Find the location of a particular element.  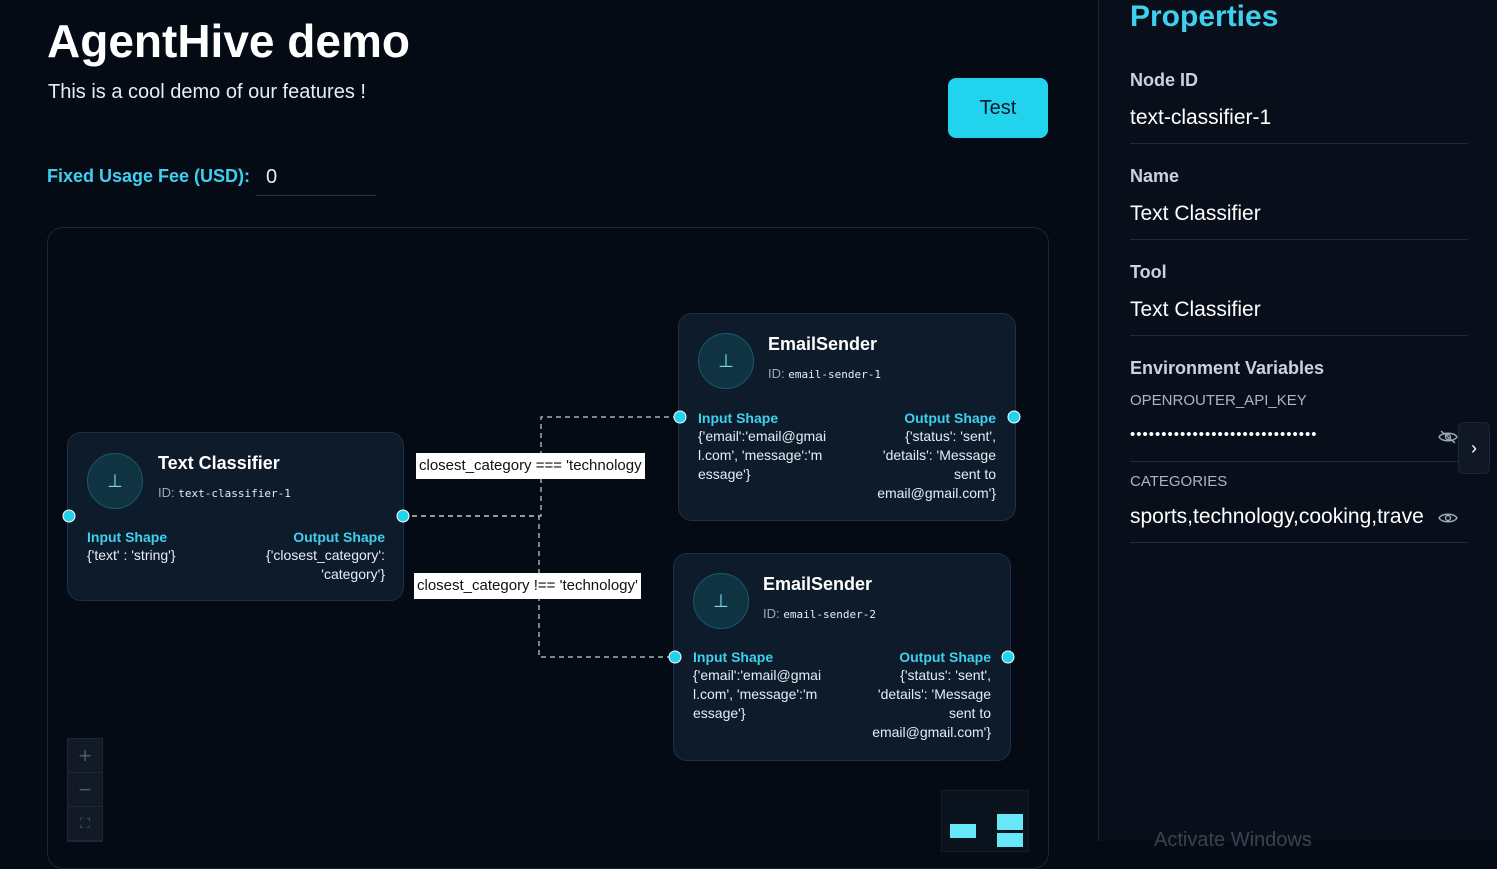

zoom-in-button: + is located at coordinates (85, 756).